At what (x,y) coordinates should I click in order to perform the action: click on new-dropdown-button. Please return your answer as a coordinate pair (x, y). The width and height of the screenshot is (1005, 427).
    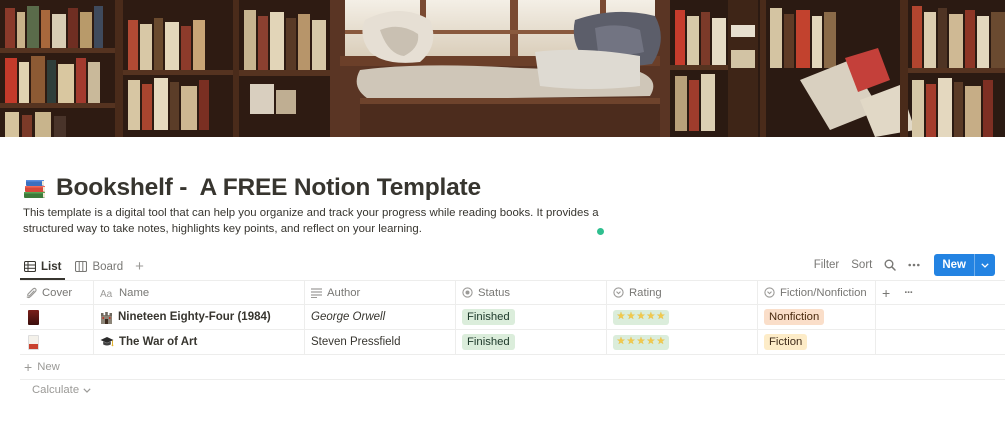
    Looking at the image, I should click on (984, 265).